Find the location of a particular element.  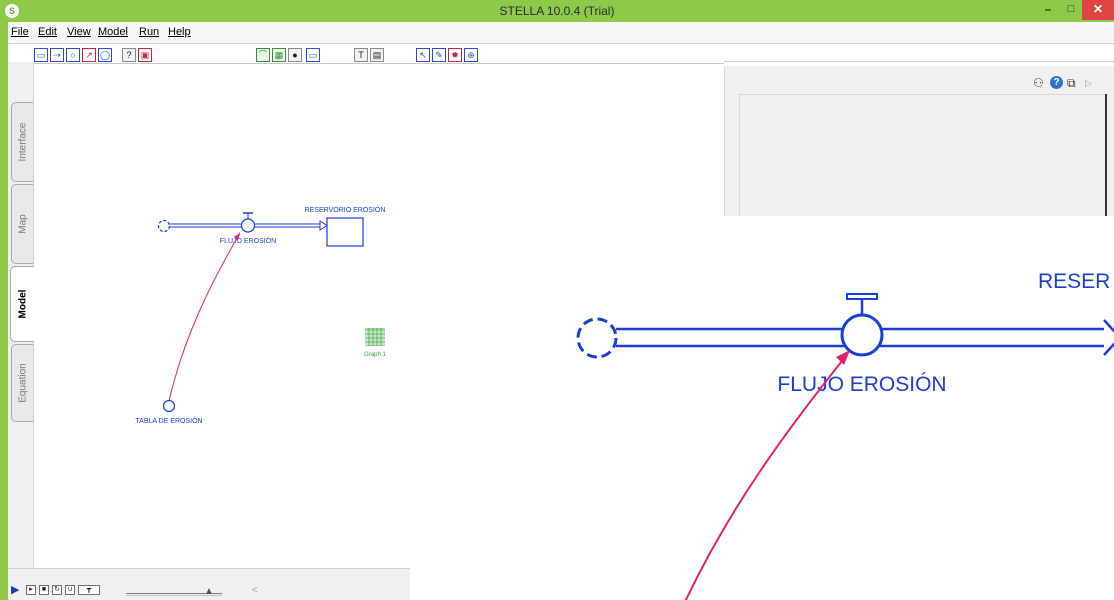

stock-tool-icon: ▭ is located at coordinates (41, 55).